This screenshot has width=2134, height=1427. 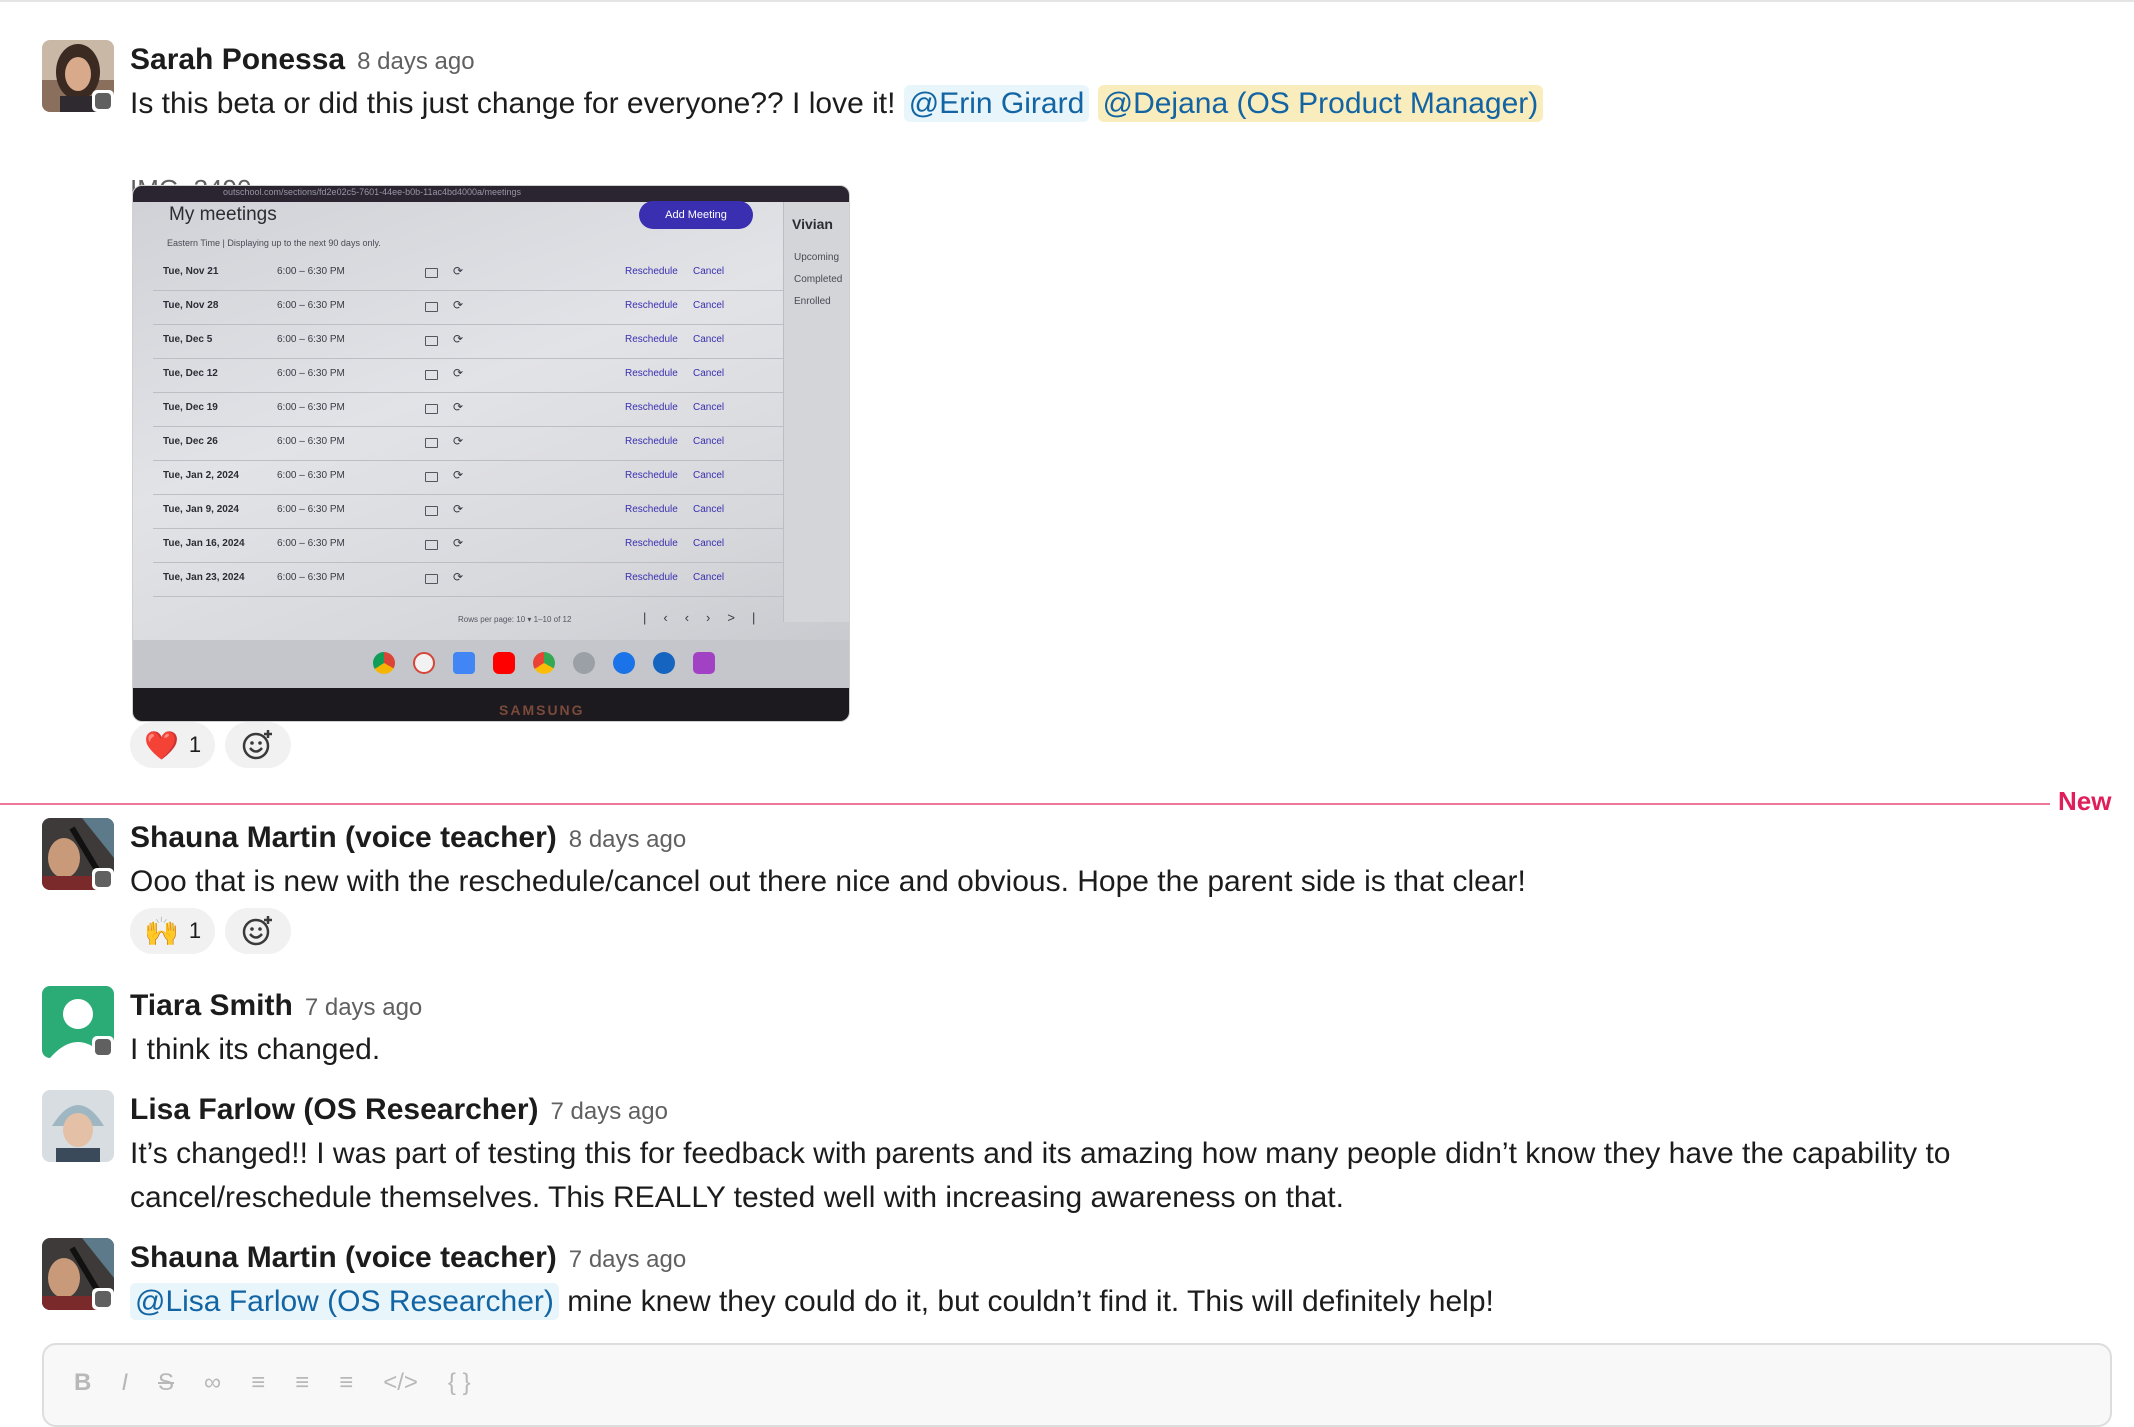 What do you see at coordinates (624, 663) in the screenshot?
I see `app-icon` at bounding box center [624, 663].